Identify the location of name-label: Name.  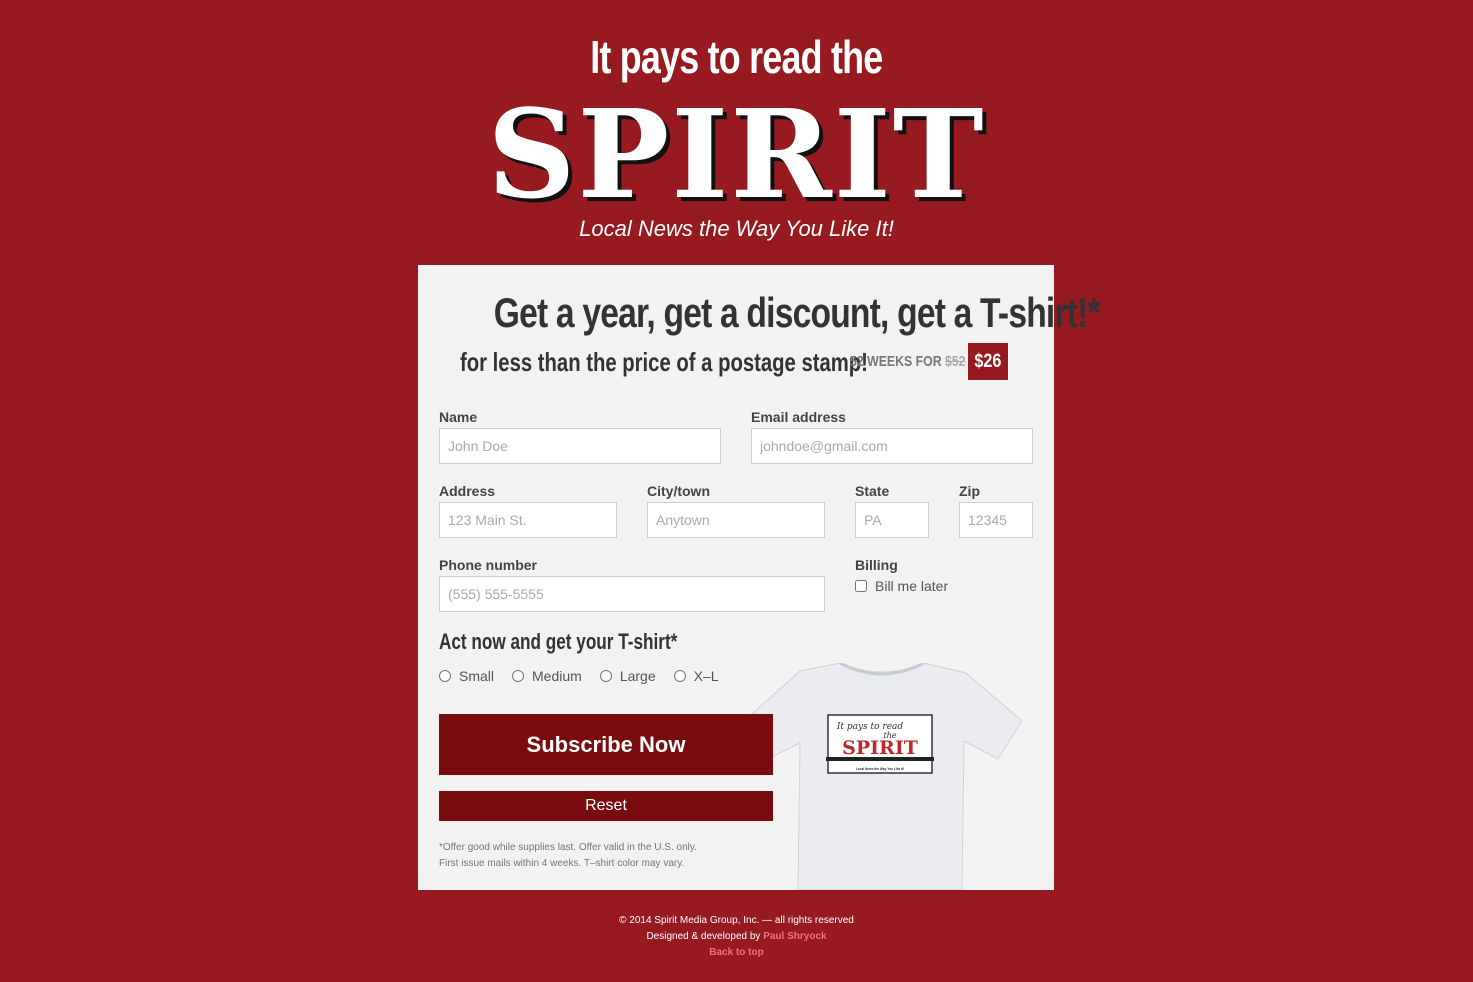
(458, 417).